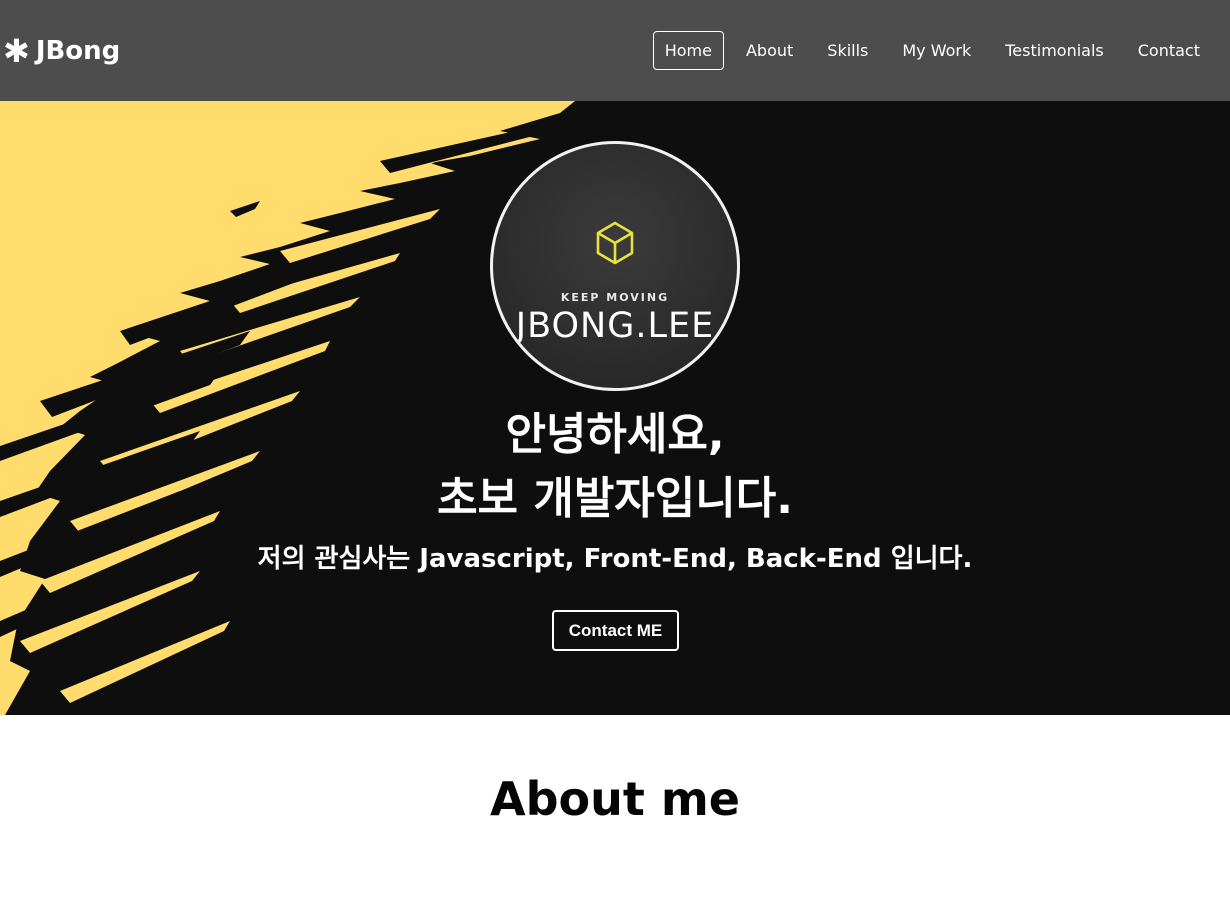 The width and height of the screenshot is (1230, 900). Describe the element at coordinates (1169, 50) in the screenshot. I see `nav-item-contact: Contact` at that location.